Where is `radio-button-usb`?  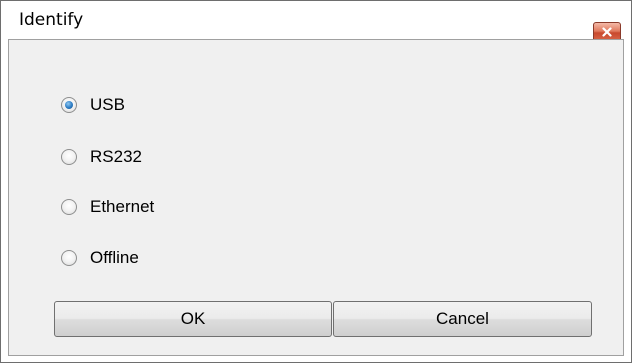 radio-button-usb is located at coordinates (69, 105).